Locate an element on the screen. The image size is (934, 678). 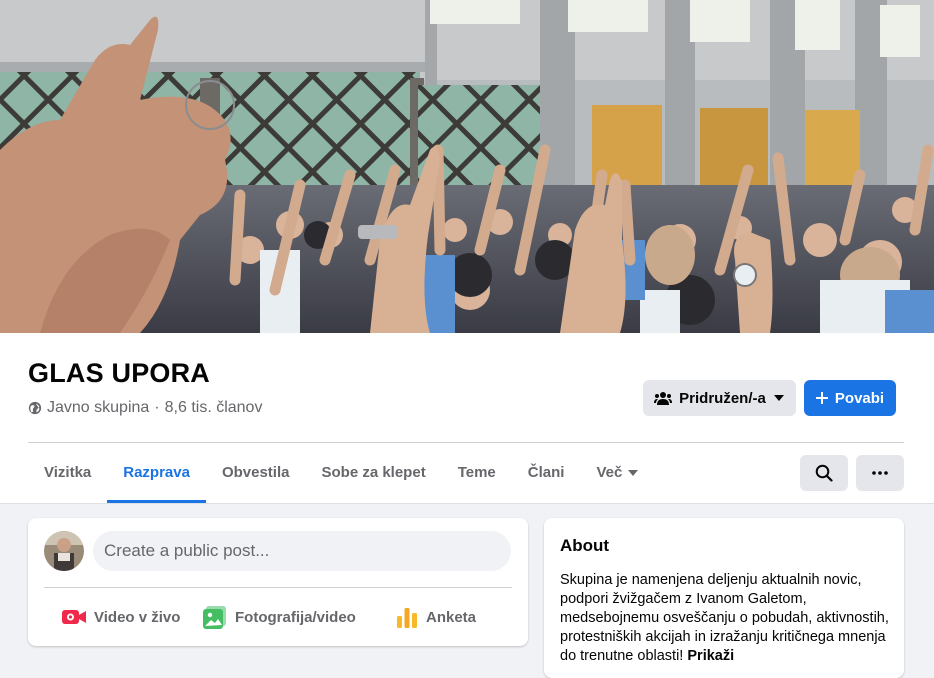
group-meta: Javno skupina · 8,6 tis. članov is located at coordinates (145, 408).